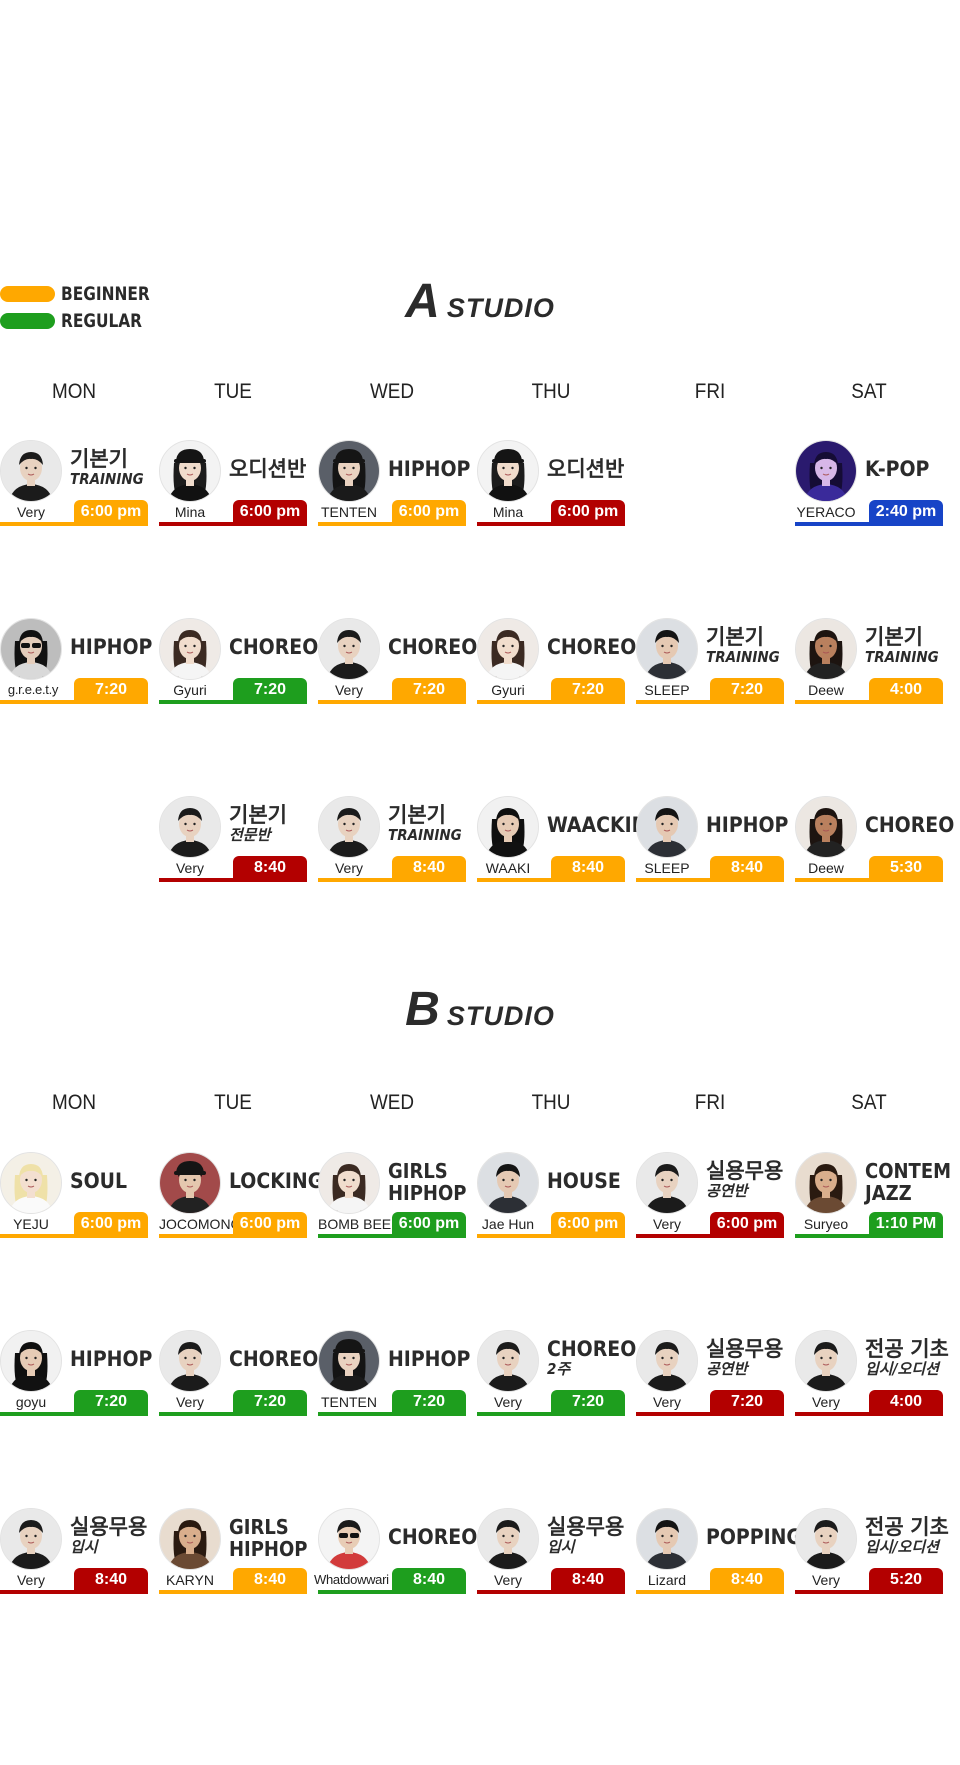  I want to click on class-subtitle: 전문반, so click(250, 835).